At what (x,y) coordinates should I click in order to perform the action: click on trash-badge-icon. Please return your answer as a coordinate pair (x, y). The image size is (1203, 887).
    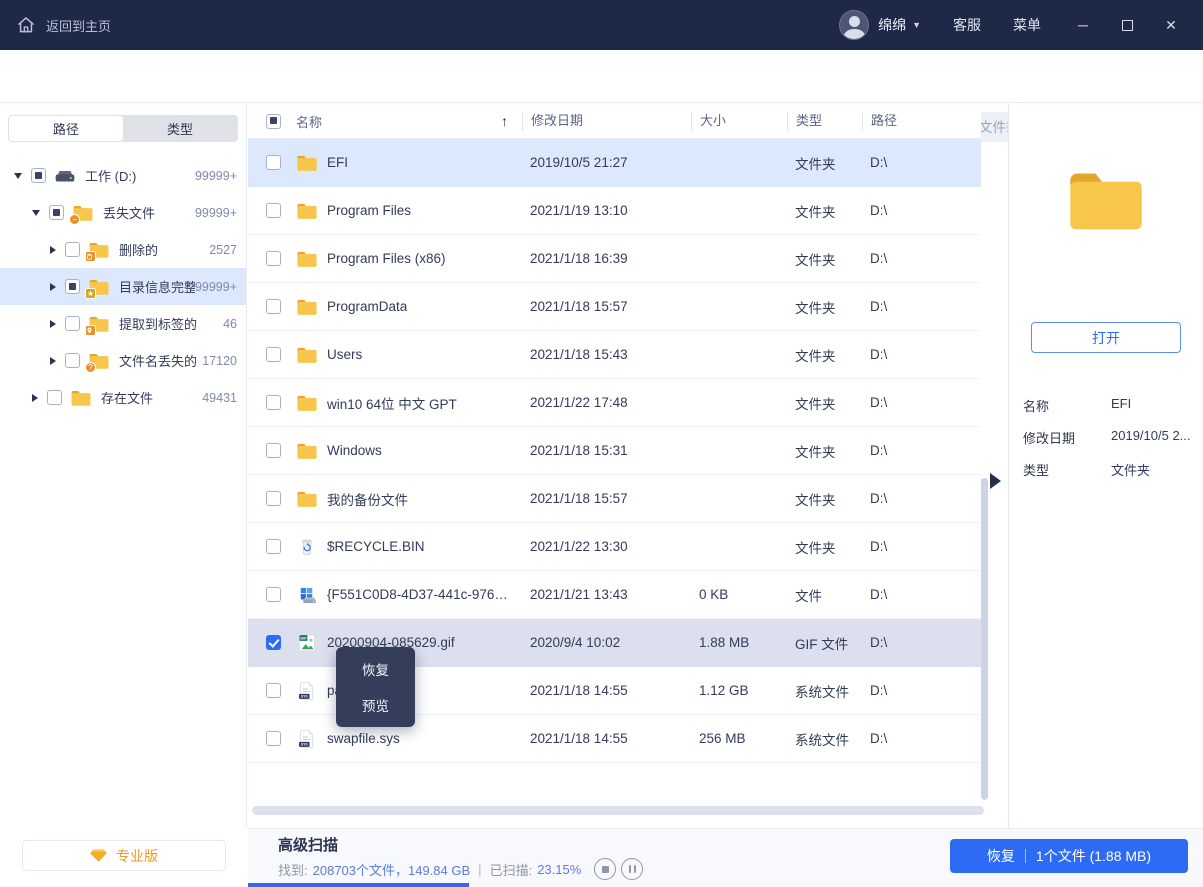
    Looking at the image, I should click on (90, 256).